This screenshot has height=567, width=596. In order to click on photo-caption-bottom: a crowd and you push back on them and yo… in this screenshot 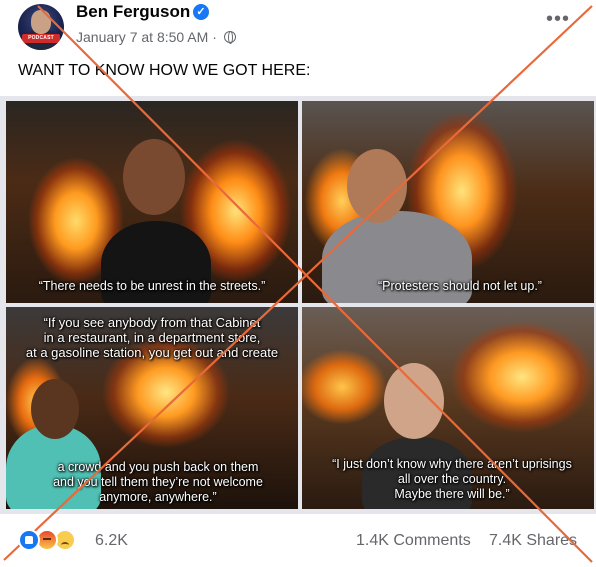, I will do `click(158, 482)`.